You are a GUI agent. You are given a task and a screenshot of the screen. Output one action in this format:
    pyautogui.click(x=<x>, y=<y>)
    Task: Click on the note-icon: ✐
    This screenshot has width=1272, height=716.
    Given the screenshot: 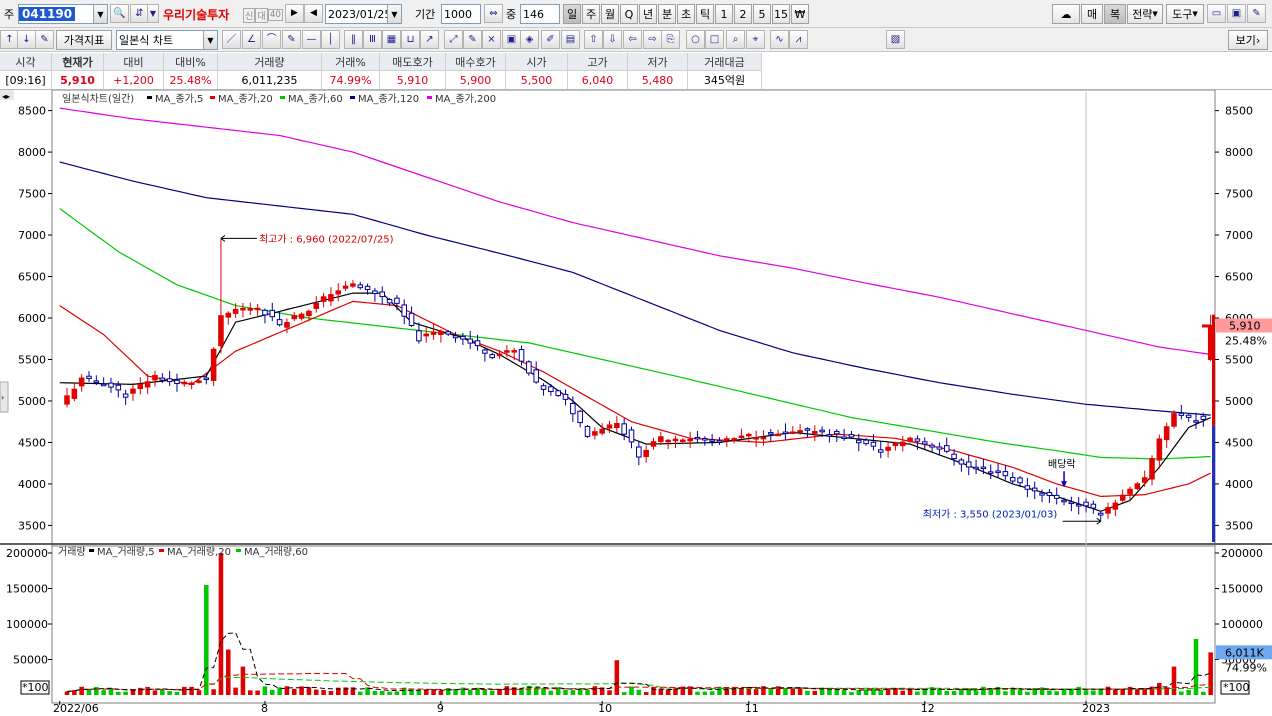 What is the action you would take?
    pyautogui.click(x=550, y=39)
    